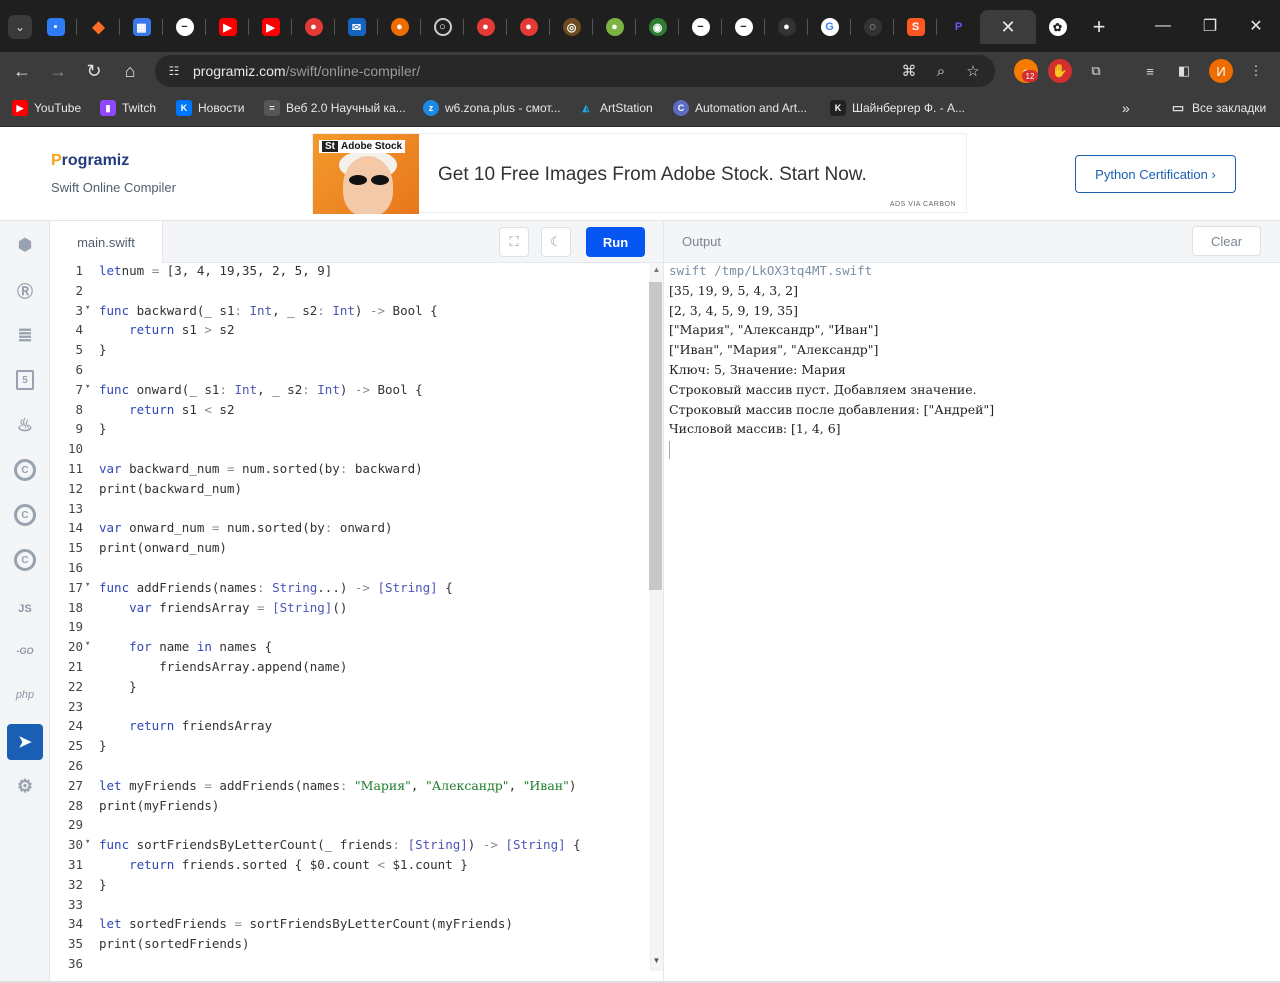 Image resolution: width=1280 pixels, height=983 pixels. What do you see at coordinates (350, 511) in the screenshot?
I see `code-line: 13` at bounding box center [350, 511].